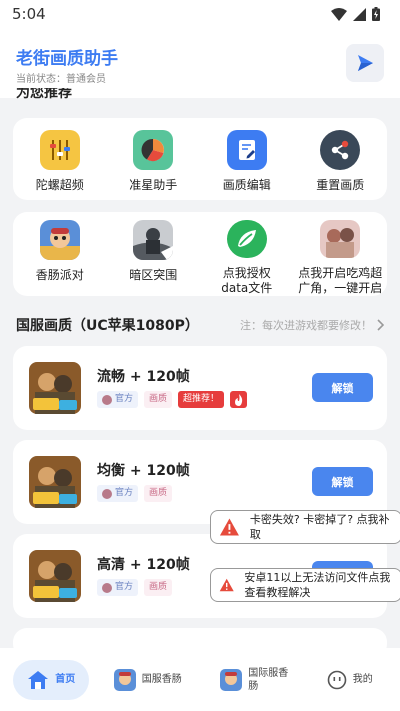 The image size is (400, 711). I want to click on nav-label: 我的, so click(362, 679).